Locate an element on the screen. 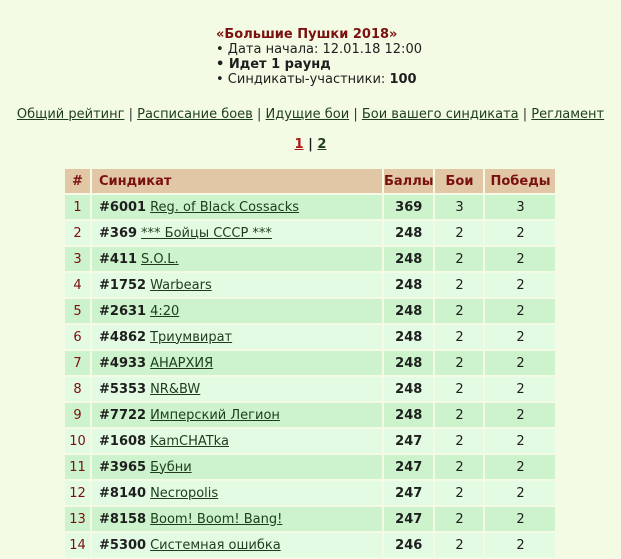 The height and width of the screenshot is (559, 621). syndicate-link: Системная ошибка is located at coordinates (215, 545).